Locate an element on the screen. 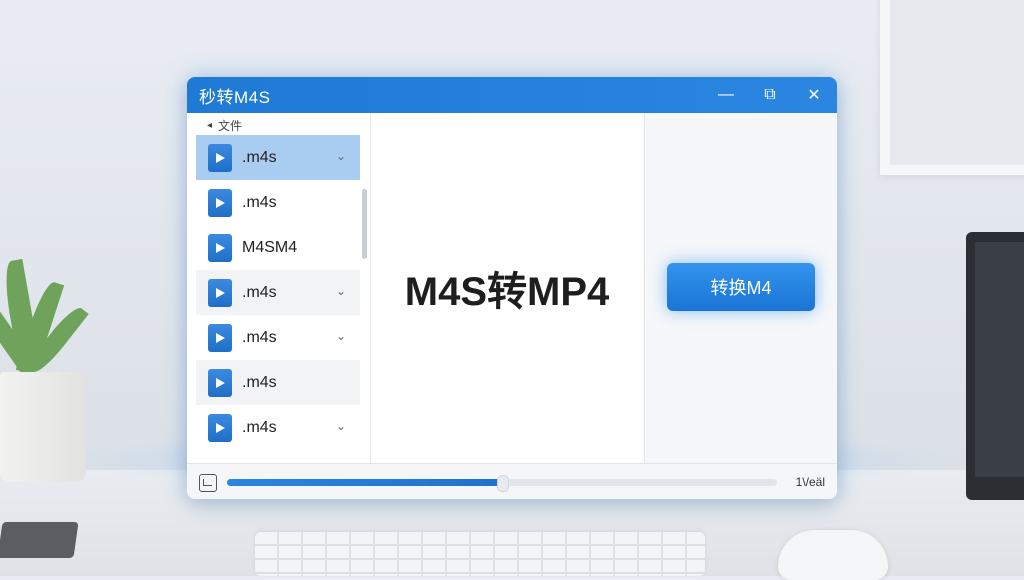 Image resolution: width=1024 pixels, height=580 pixels. file-name: M4SM4 is located at coordinates (270, 247).